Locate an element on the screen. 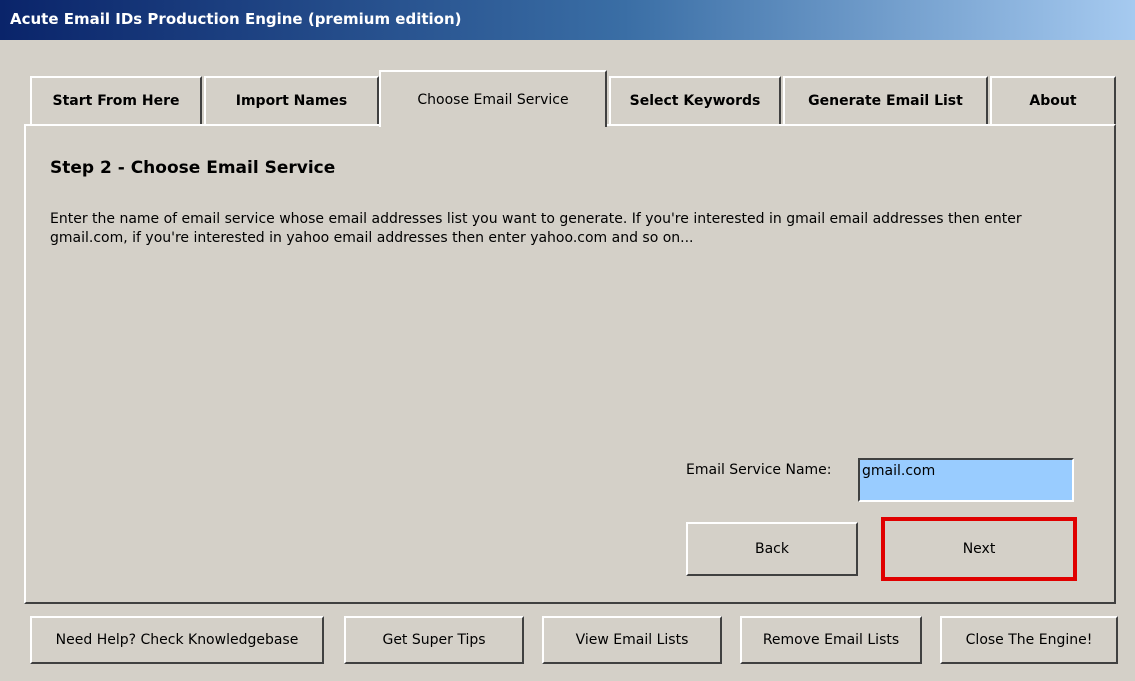 This screenshot has width=1135, height=681. email-service-label: Email Service Name: is located at coordinates (759, 470).